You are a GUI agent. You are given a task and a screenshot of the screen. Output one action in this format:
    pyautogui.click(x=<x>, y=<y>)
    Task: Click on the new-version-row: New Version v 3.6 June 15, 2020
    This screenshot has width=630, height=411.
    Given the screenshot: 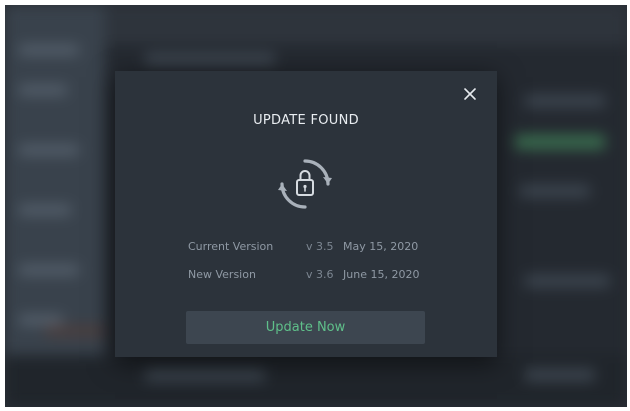 What is the action you would take?
    pyautogui.click(x=310, y=277)
    